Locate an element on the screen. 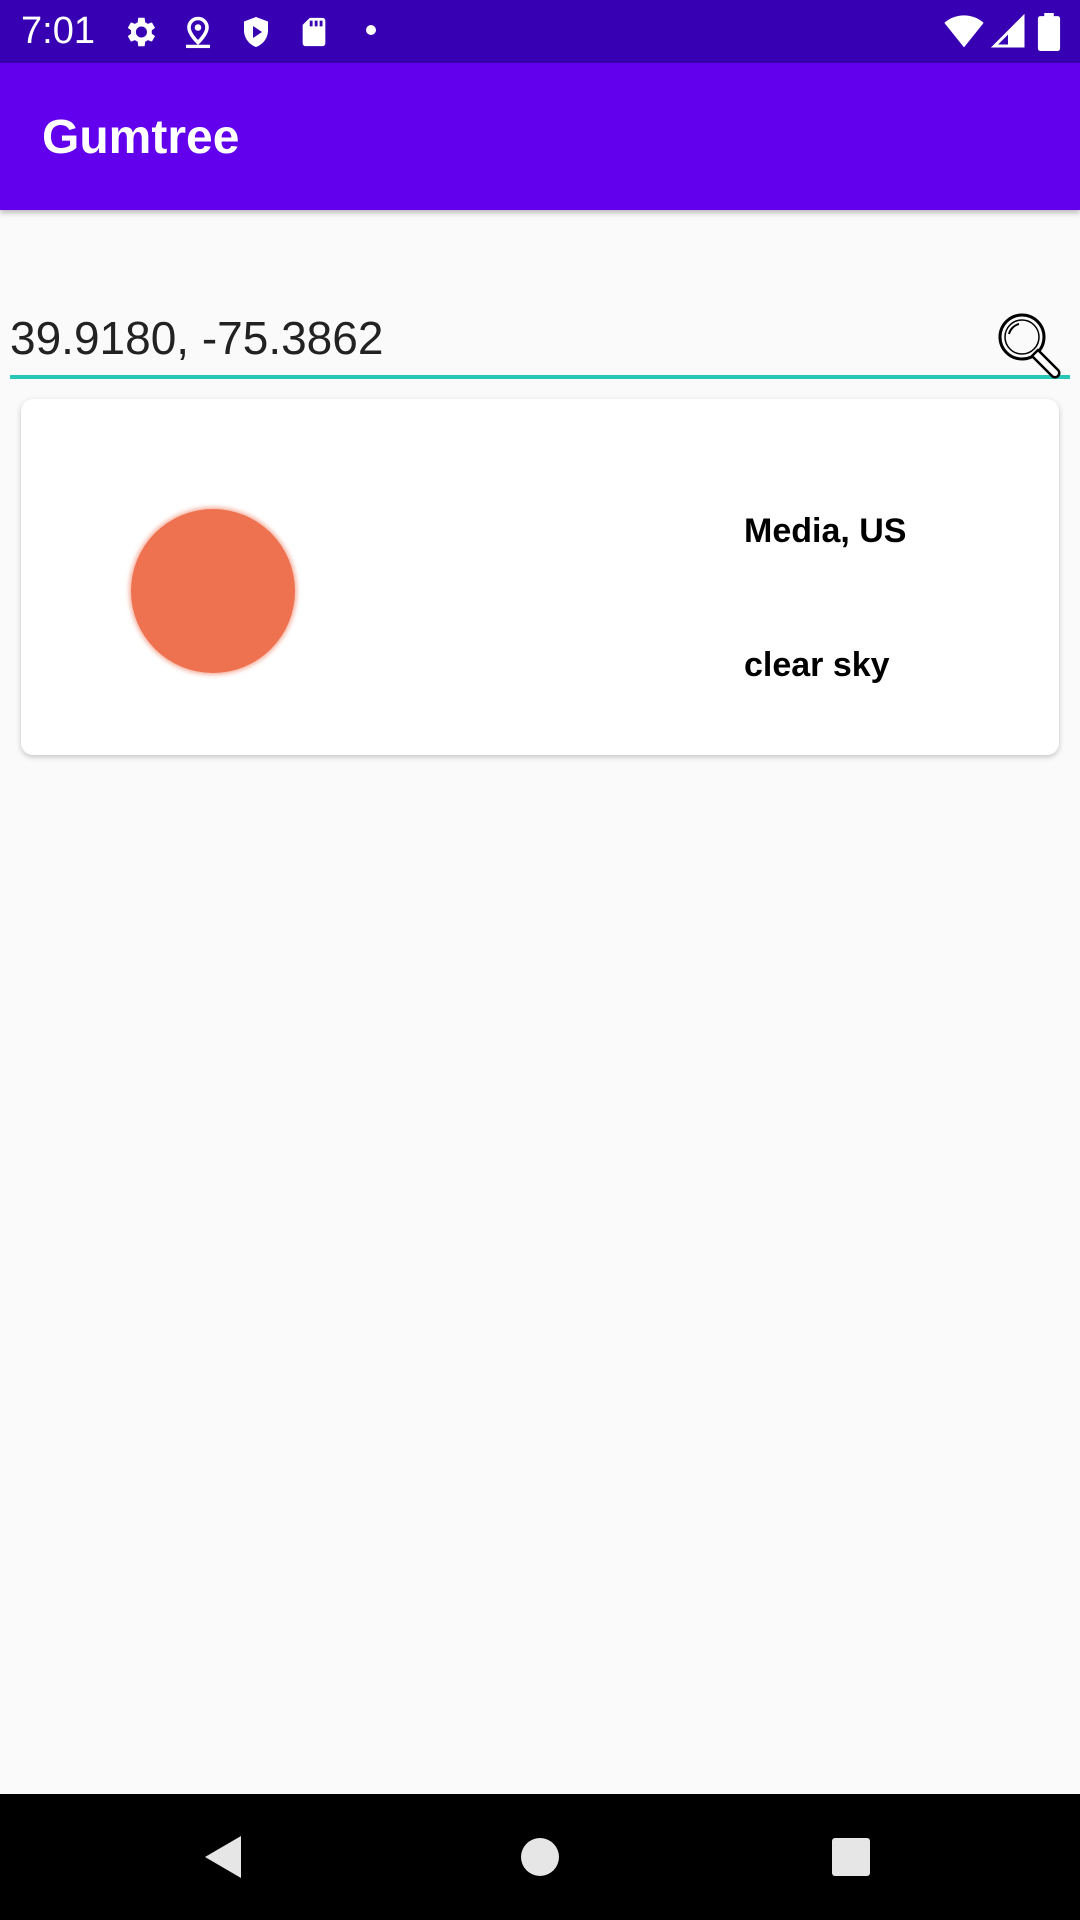  wifi-icon is located at coordinates (964, 31).